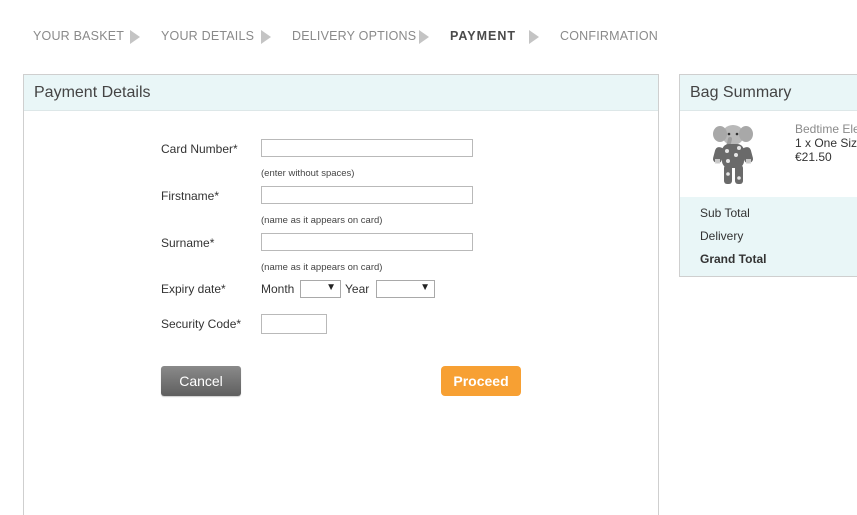  Describe the element at coordinates (733, 259) in the screenshot. I see `grand-total-label: Grand Total` at that location.